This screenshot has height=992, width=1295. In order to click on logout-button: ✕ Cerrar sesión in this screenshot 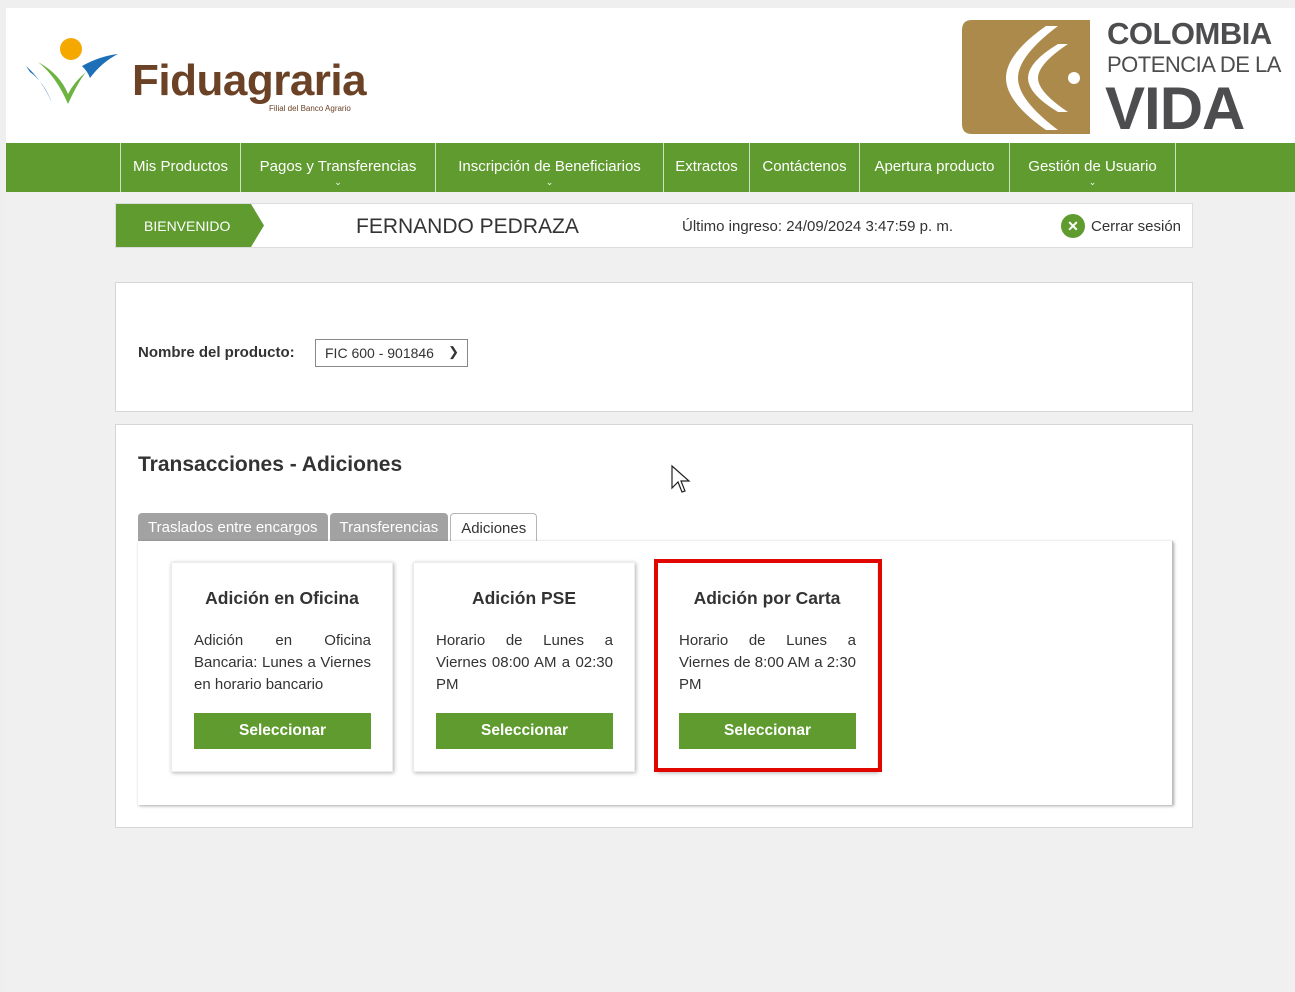, I will do `click(1121, 226)`.